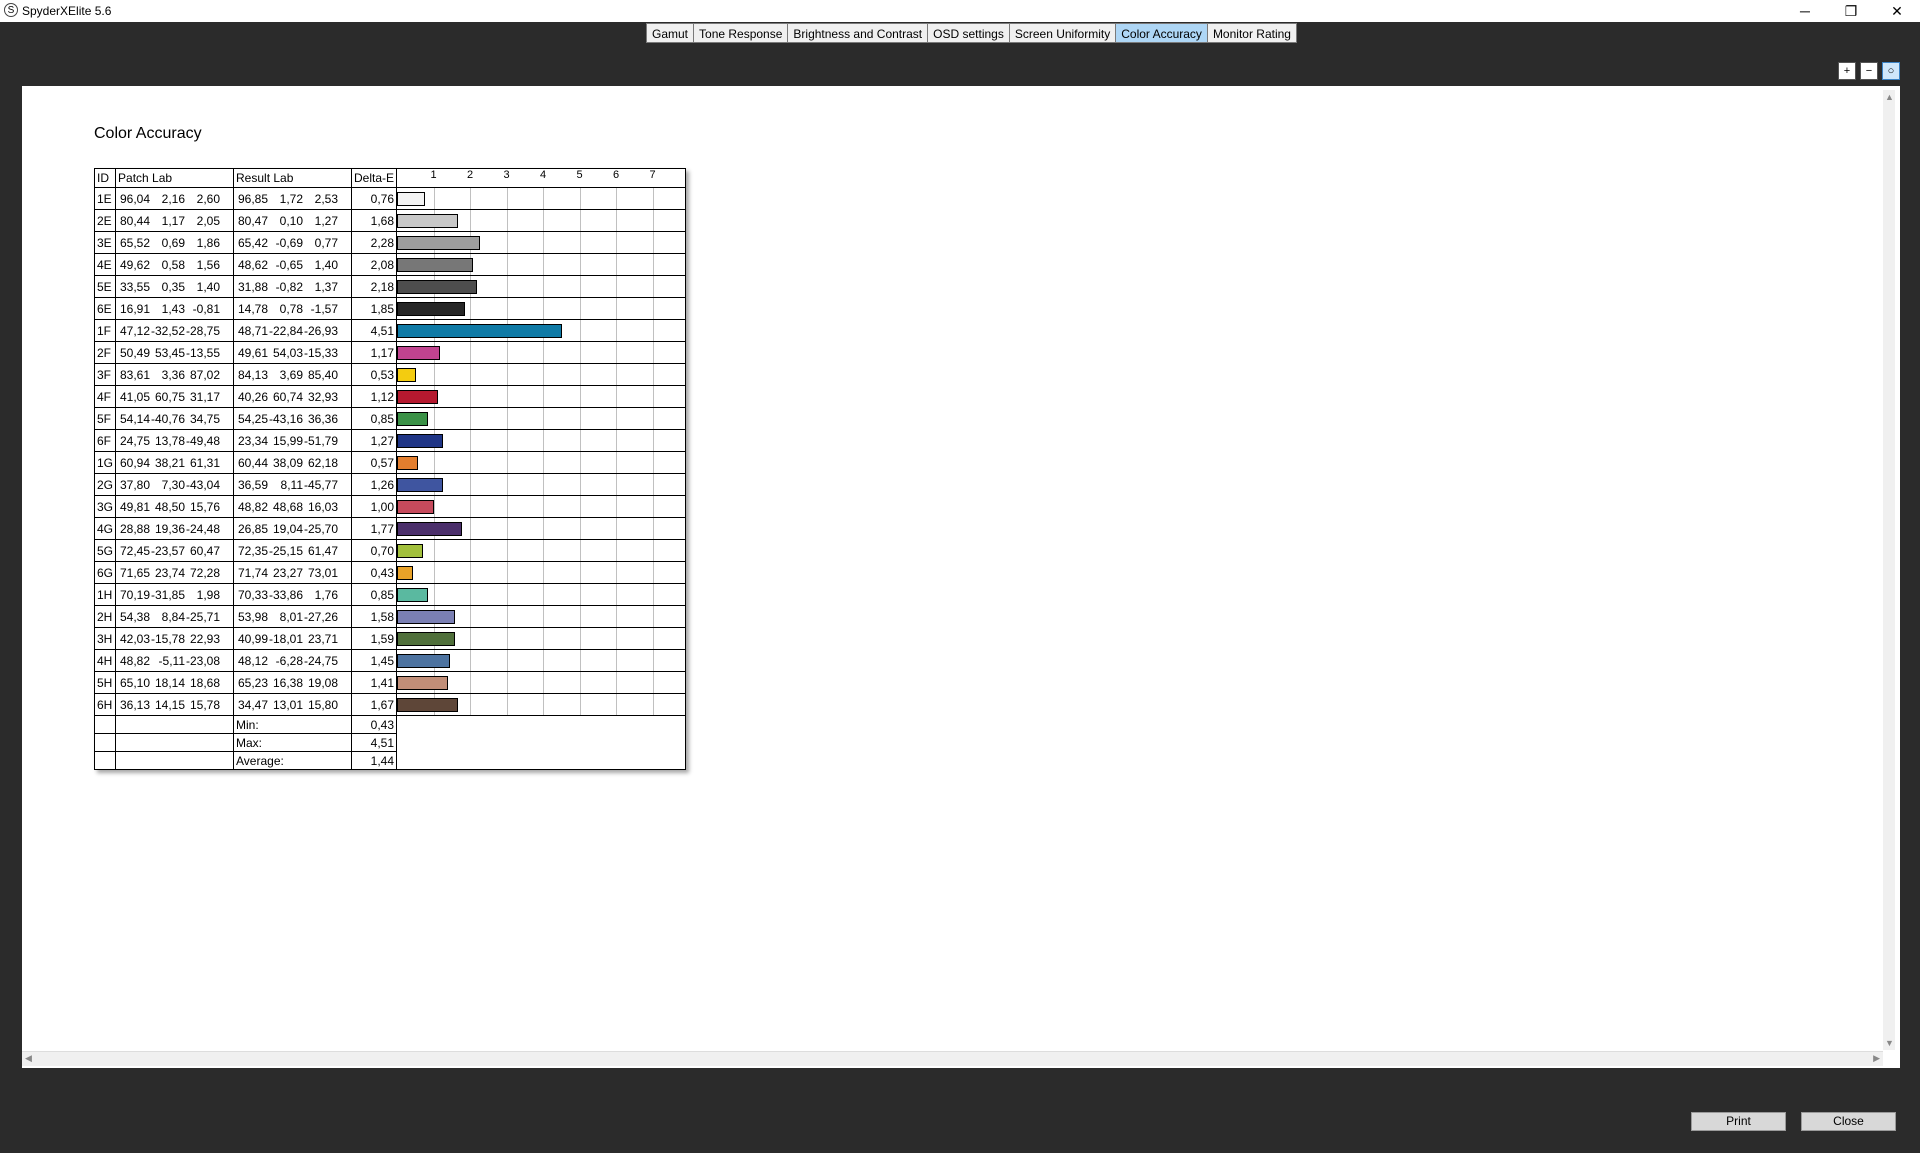 The height and width of the screenshot is (1153, 1920). I want to click on patch-lab-value: 15,78, so click(205, 704).